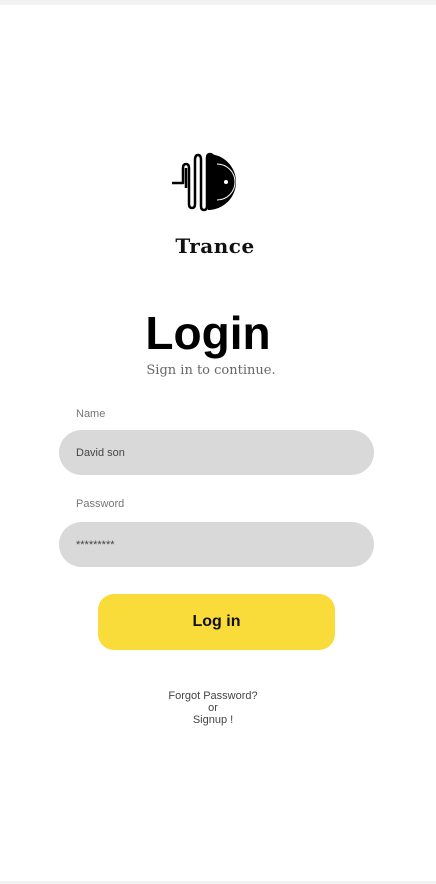  I want to click on forgot-password-link: Forgot Password?, so click(213, 696).